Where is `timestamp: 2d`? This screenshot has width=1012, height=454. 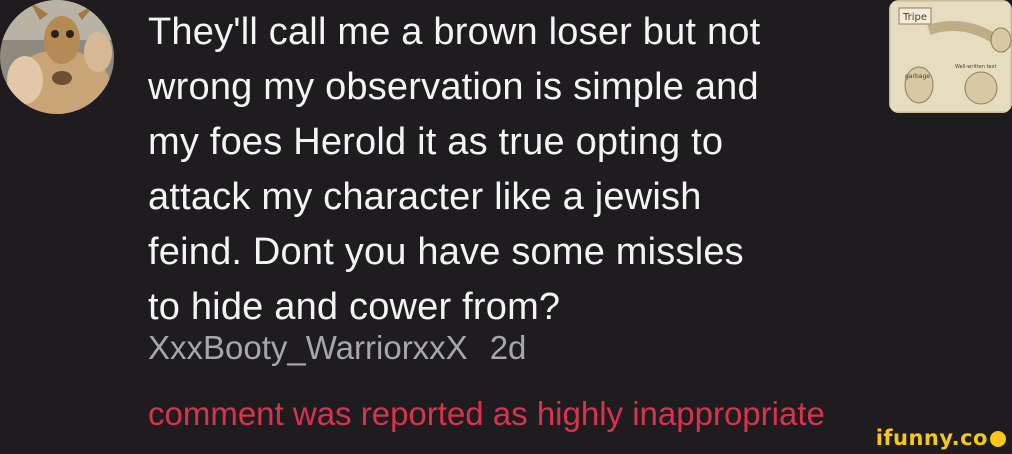 timestamp: 2d is located at coordinates (508, 347).